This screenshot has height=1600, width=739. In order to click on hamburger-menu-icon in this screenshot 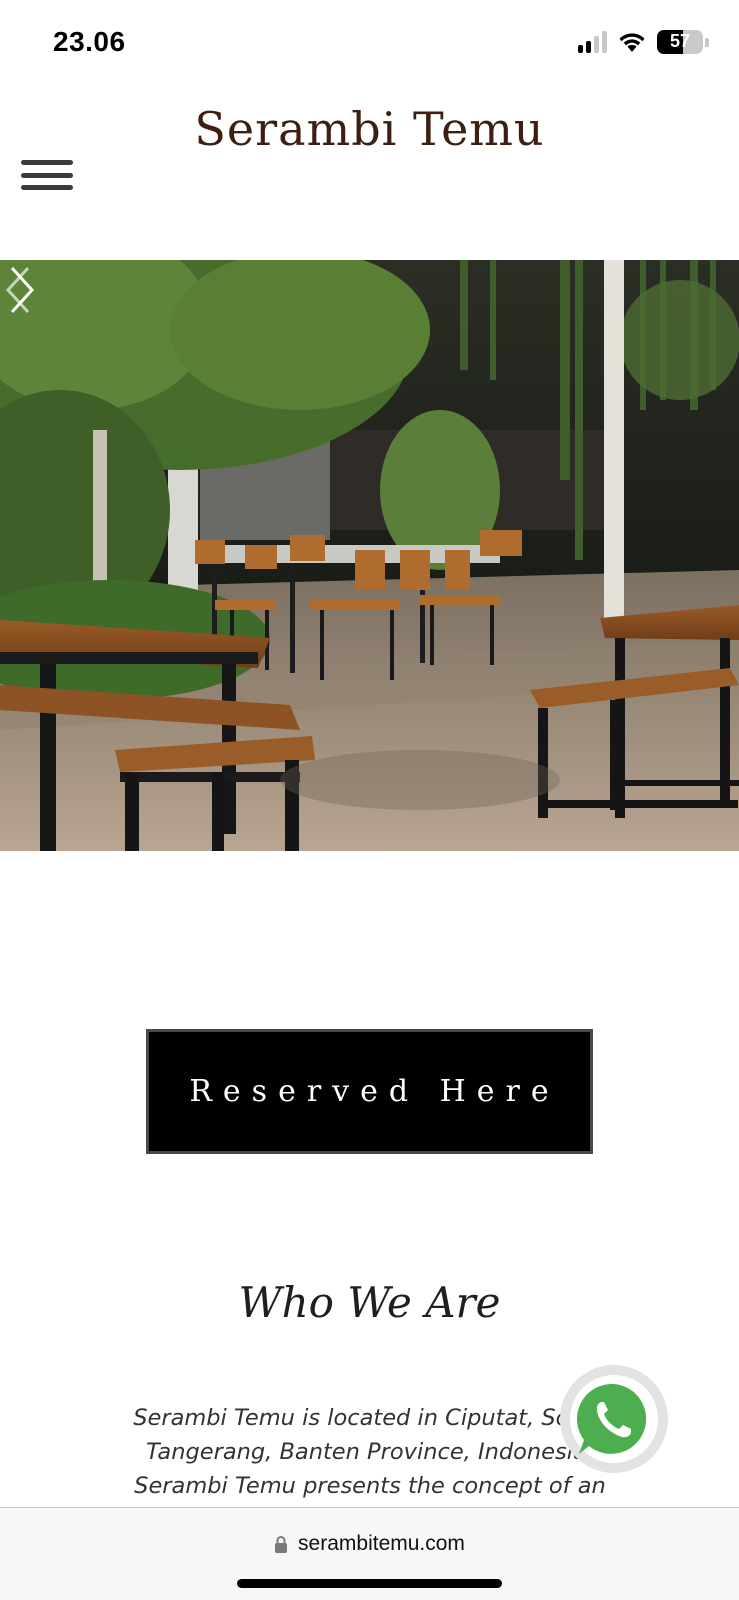, I will do `click(47, 175)`.